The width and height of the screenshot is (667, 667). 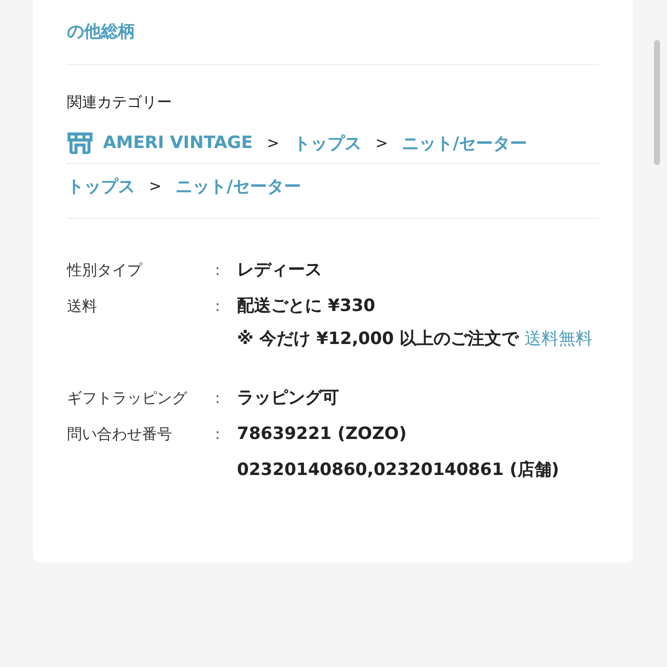 I want to click on spec-value: 78639221 (ZOZO), so click(x=322, y=434).